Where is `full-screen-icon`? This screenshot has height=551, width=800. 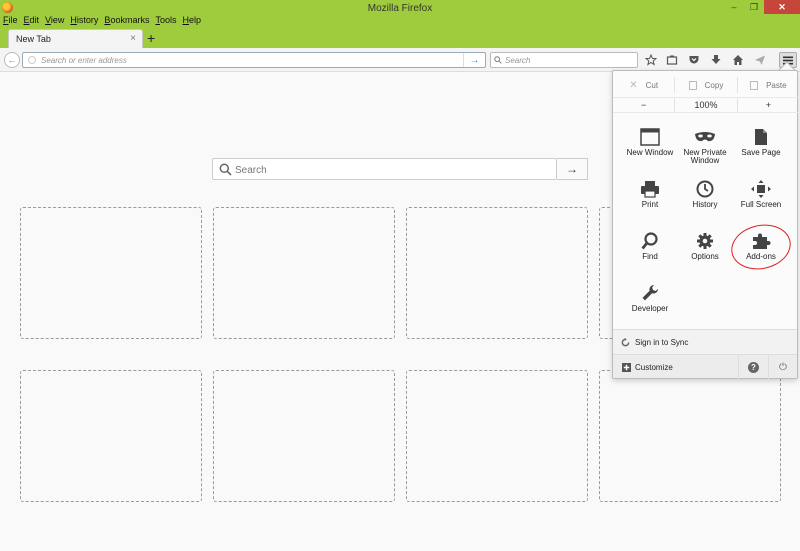 full-screen-icon is located at coordinates (761, 189).